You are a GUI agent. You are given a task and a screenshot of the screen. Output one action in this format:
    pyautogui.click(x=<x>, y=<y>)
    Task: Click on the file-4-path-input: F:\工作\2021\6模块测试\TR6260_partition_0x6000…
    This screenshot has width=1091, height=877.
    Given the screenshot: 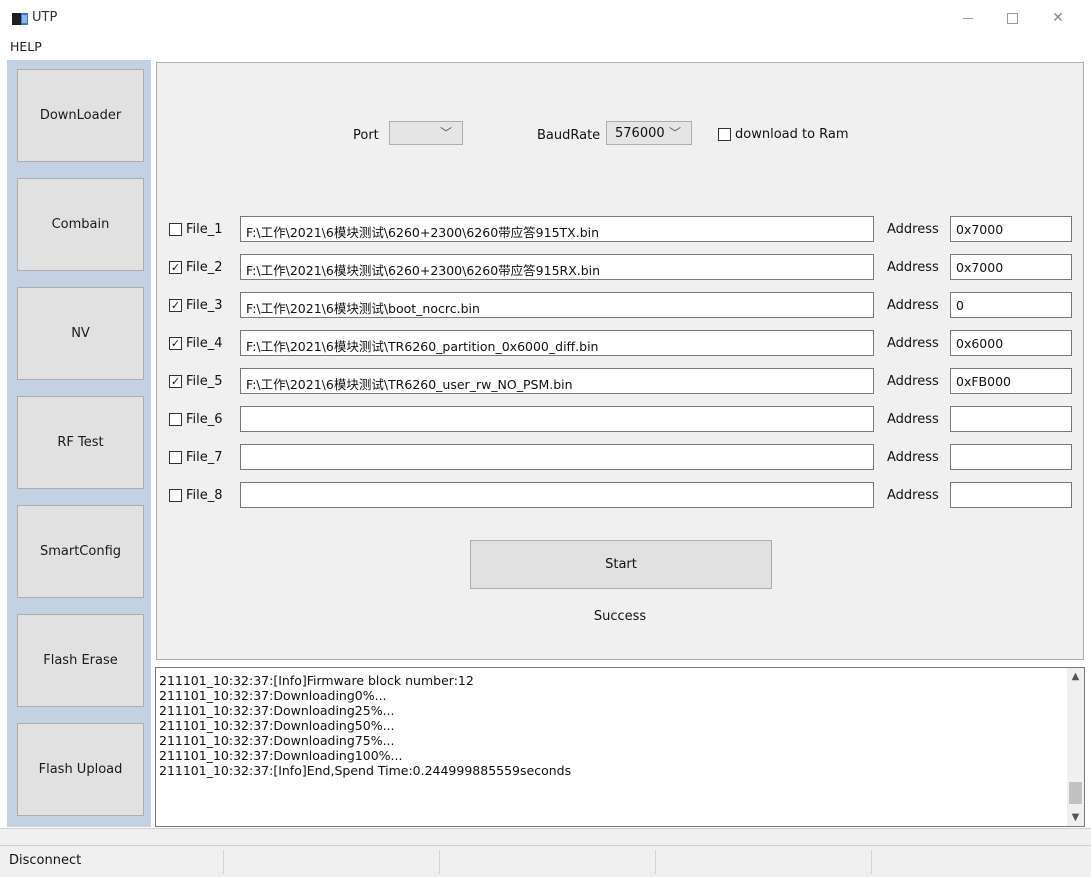 What is the action you would take?
    pyautogui.click(x=557, y=343)
    